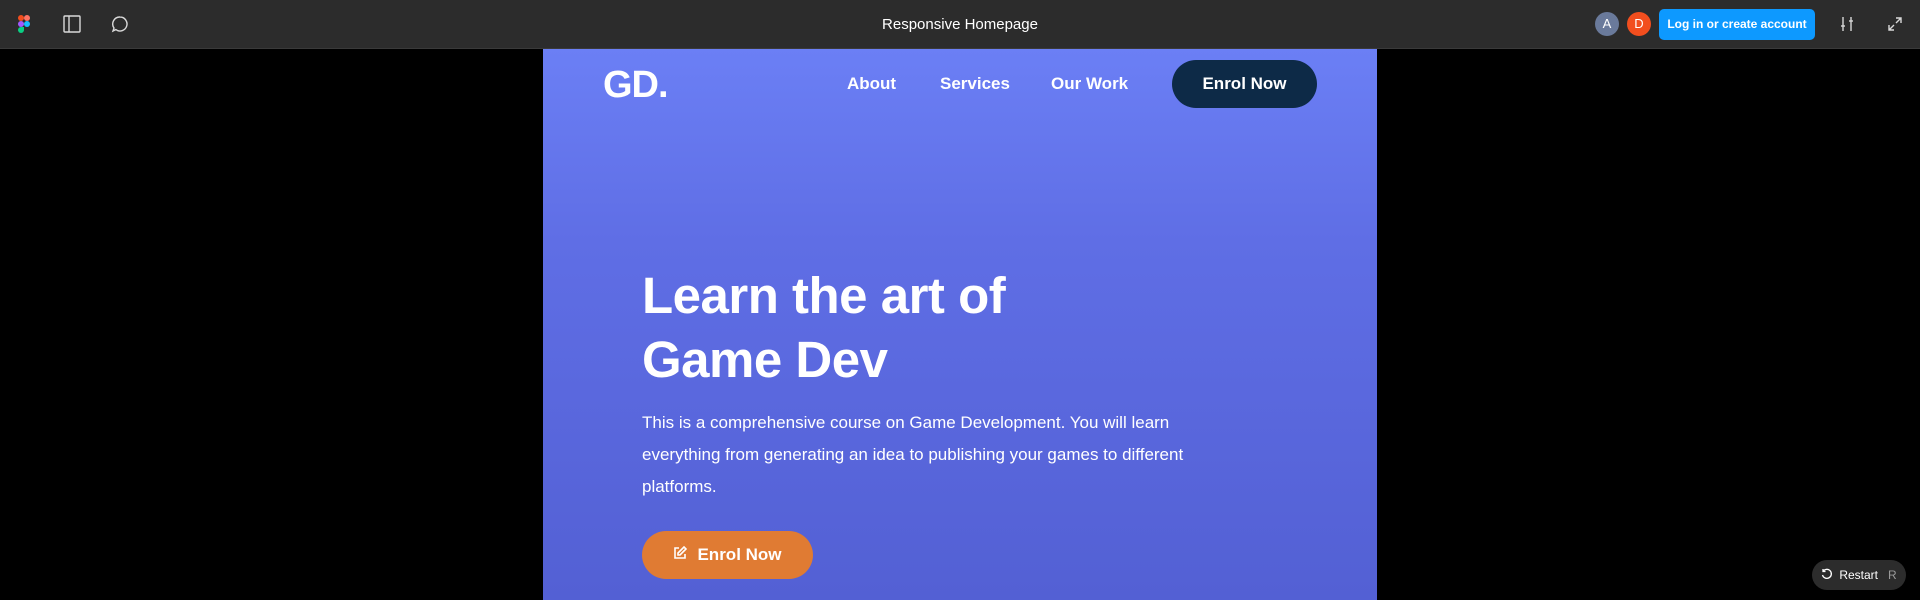 The height and width of the screenshot is (600, 1920). Describe the element at coordinates (922, 328) in the screenshot. I see `hero-title: Learn the art of Game Dev` at that location.